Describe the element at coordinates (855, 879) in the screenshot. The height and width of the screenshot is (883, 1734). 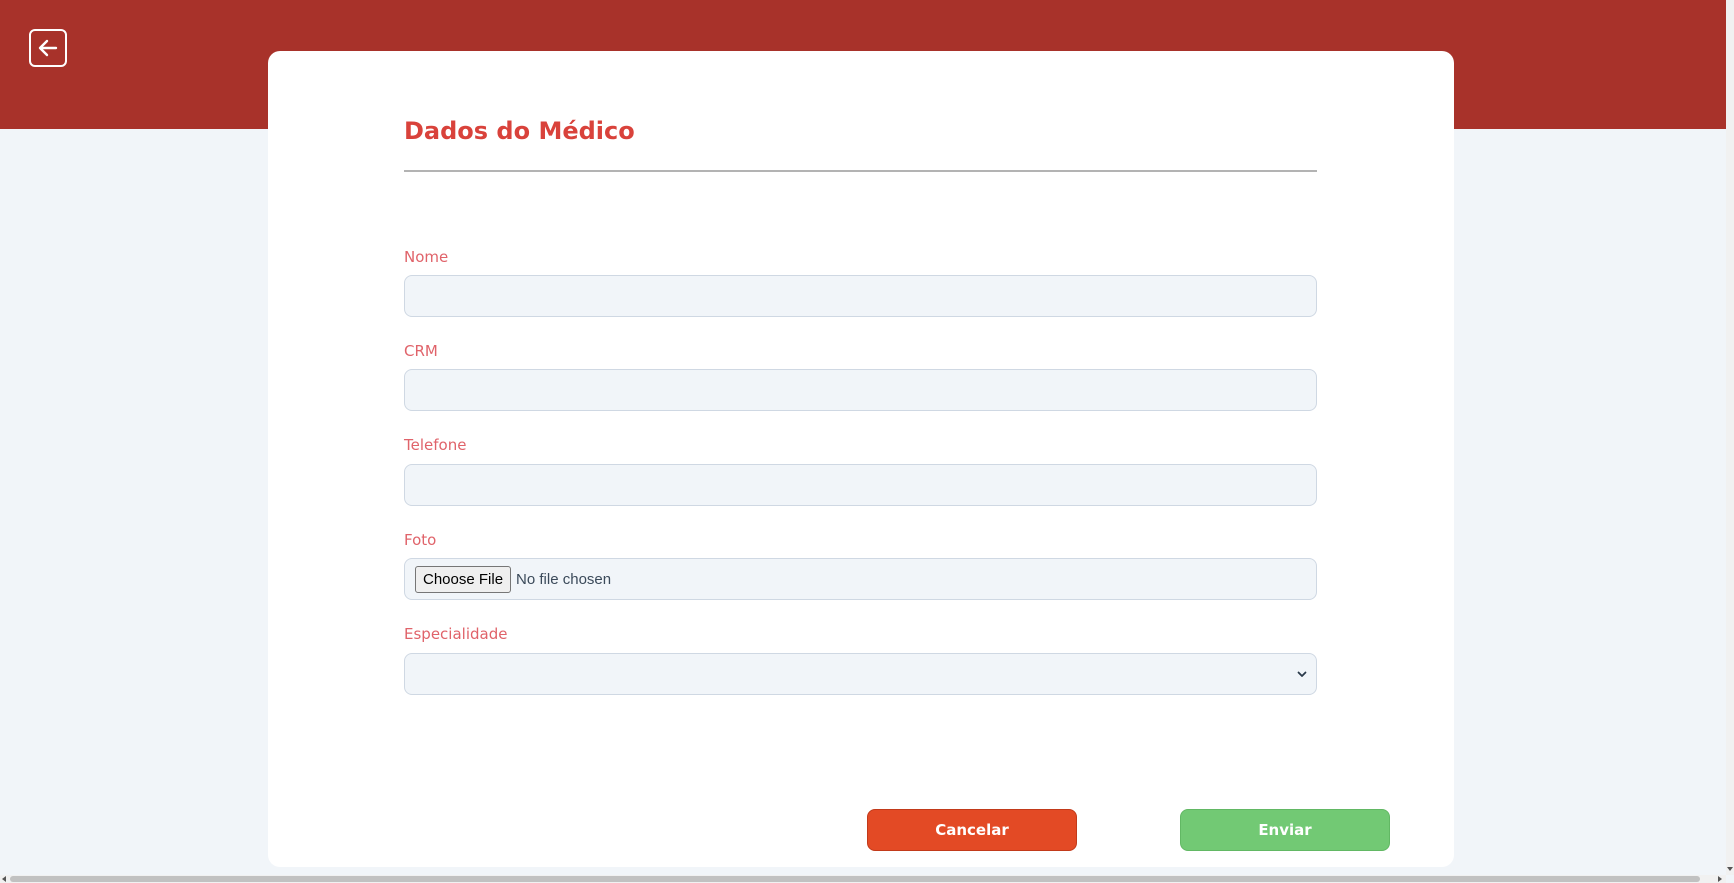
I see `horizontal-scrollbar-thumb` at that location.